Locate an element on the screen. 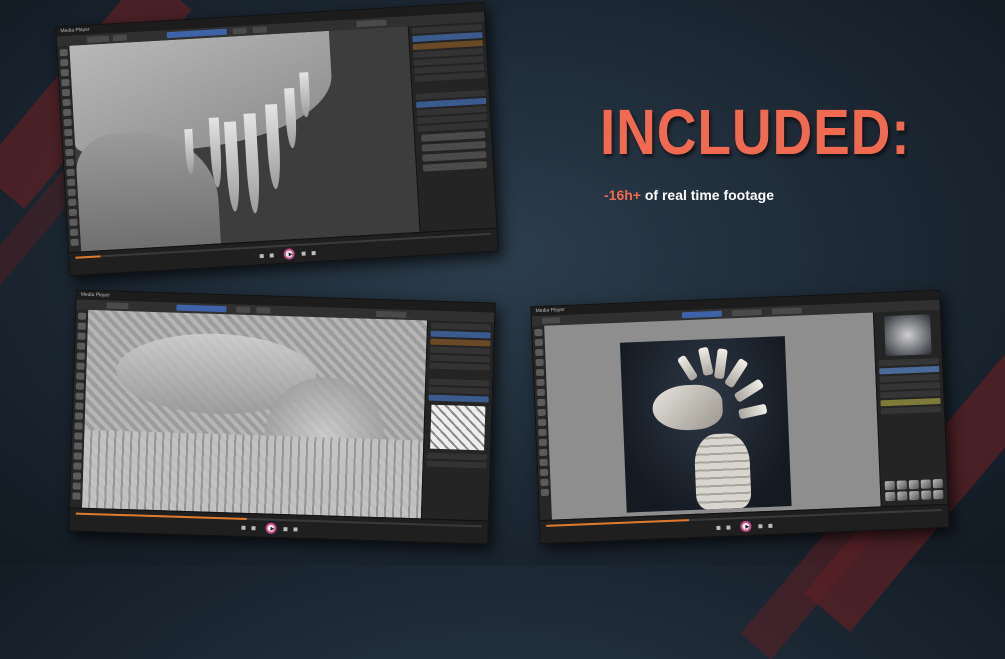  remesh-button is located at coordinates (453, 136).